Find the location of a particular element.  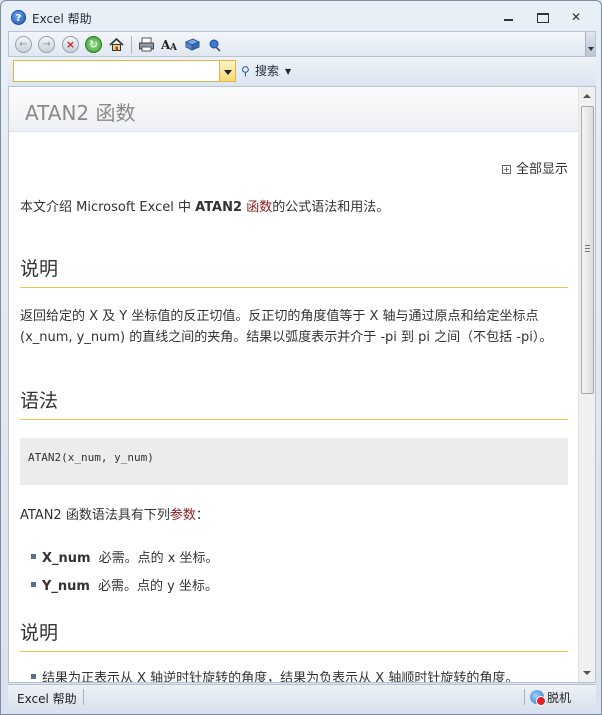

help-app-icon: ? is located at coordinates (18, 17).